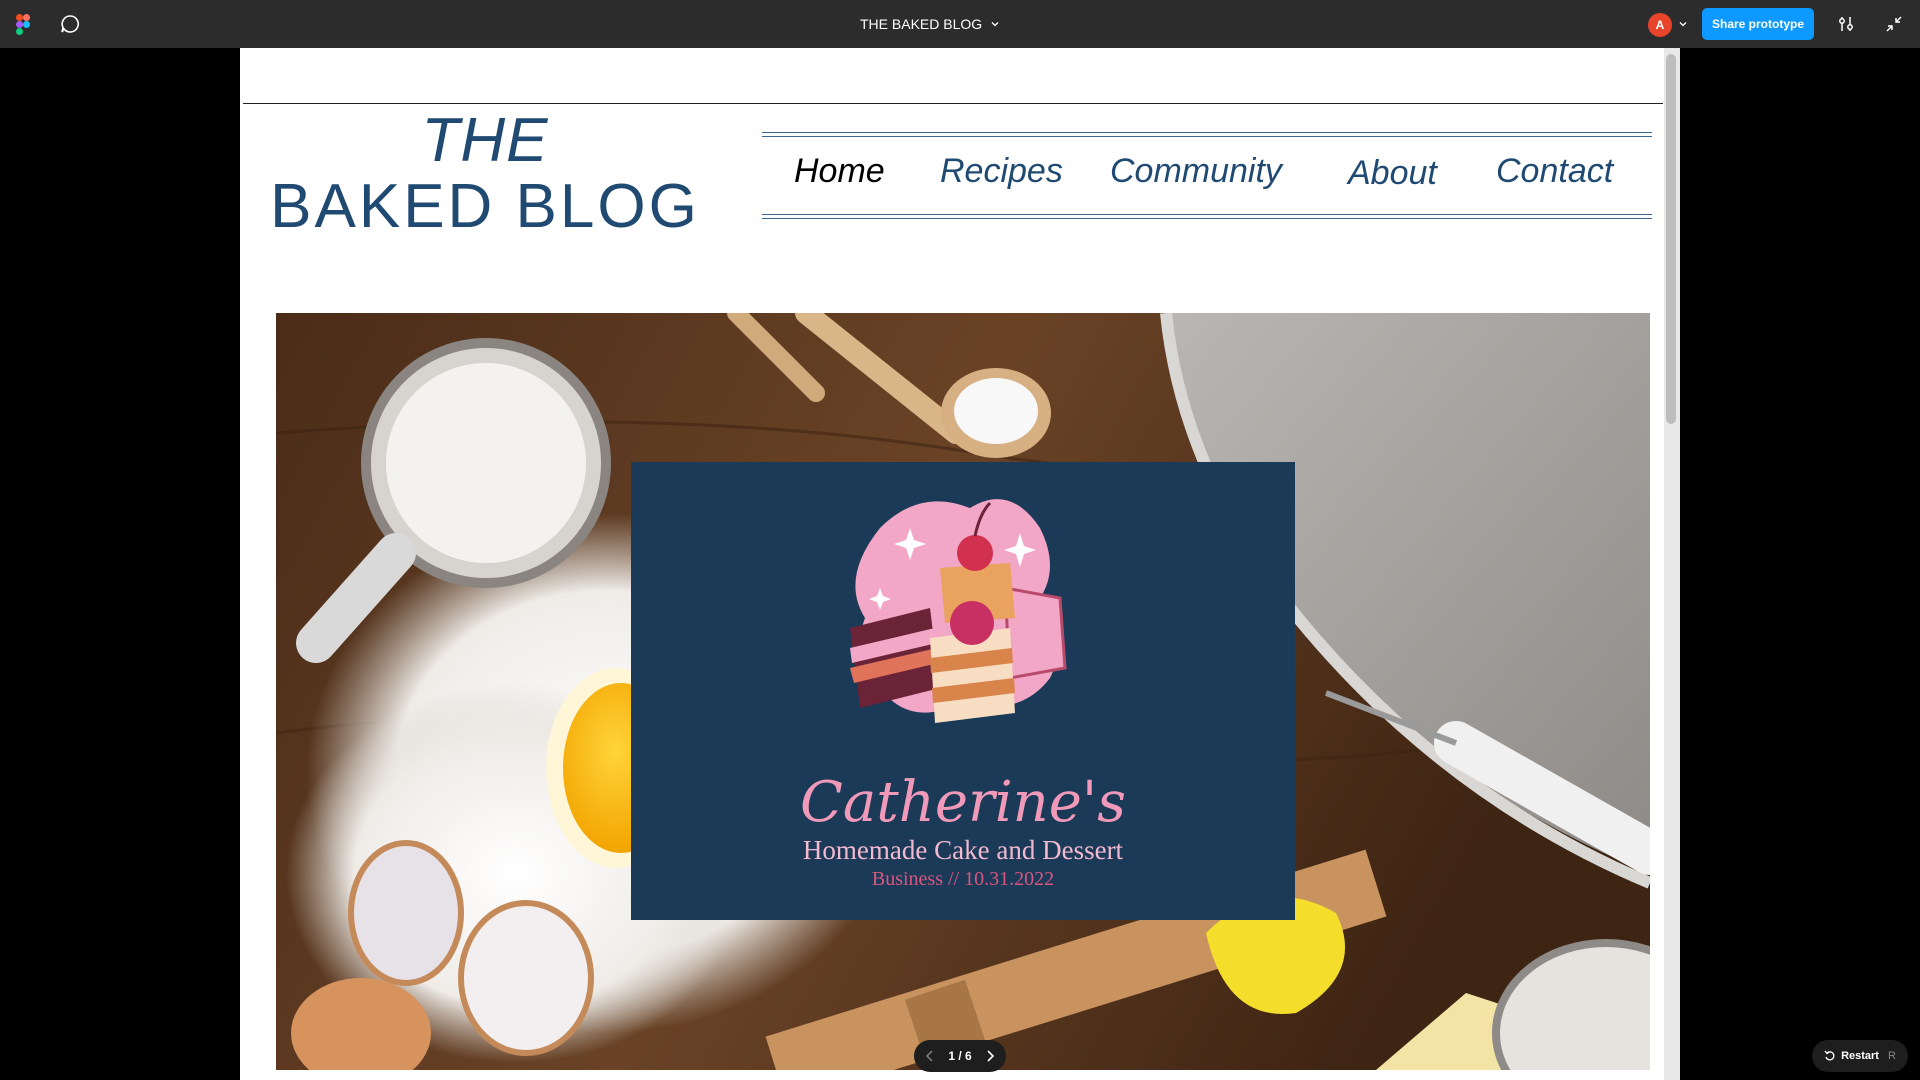  Describe the element at coordinates (1660, 25) in the screenshot. I see `user-avatar: A` at that location.